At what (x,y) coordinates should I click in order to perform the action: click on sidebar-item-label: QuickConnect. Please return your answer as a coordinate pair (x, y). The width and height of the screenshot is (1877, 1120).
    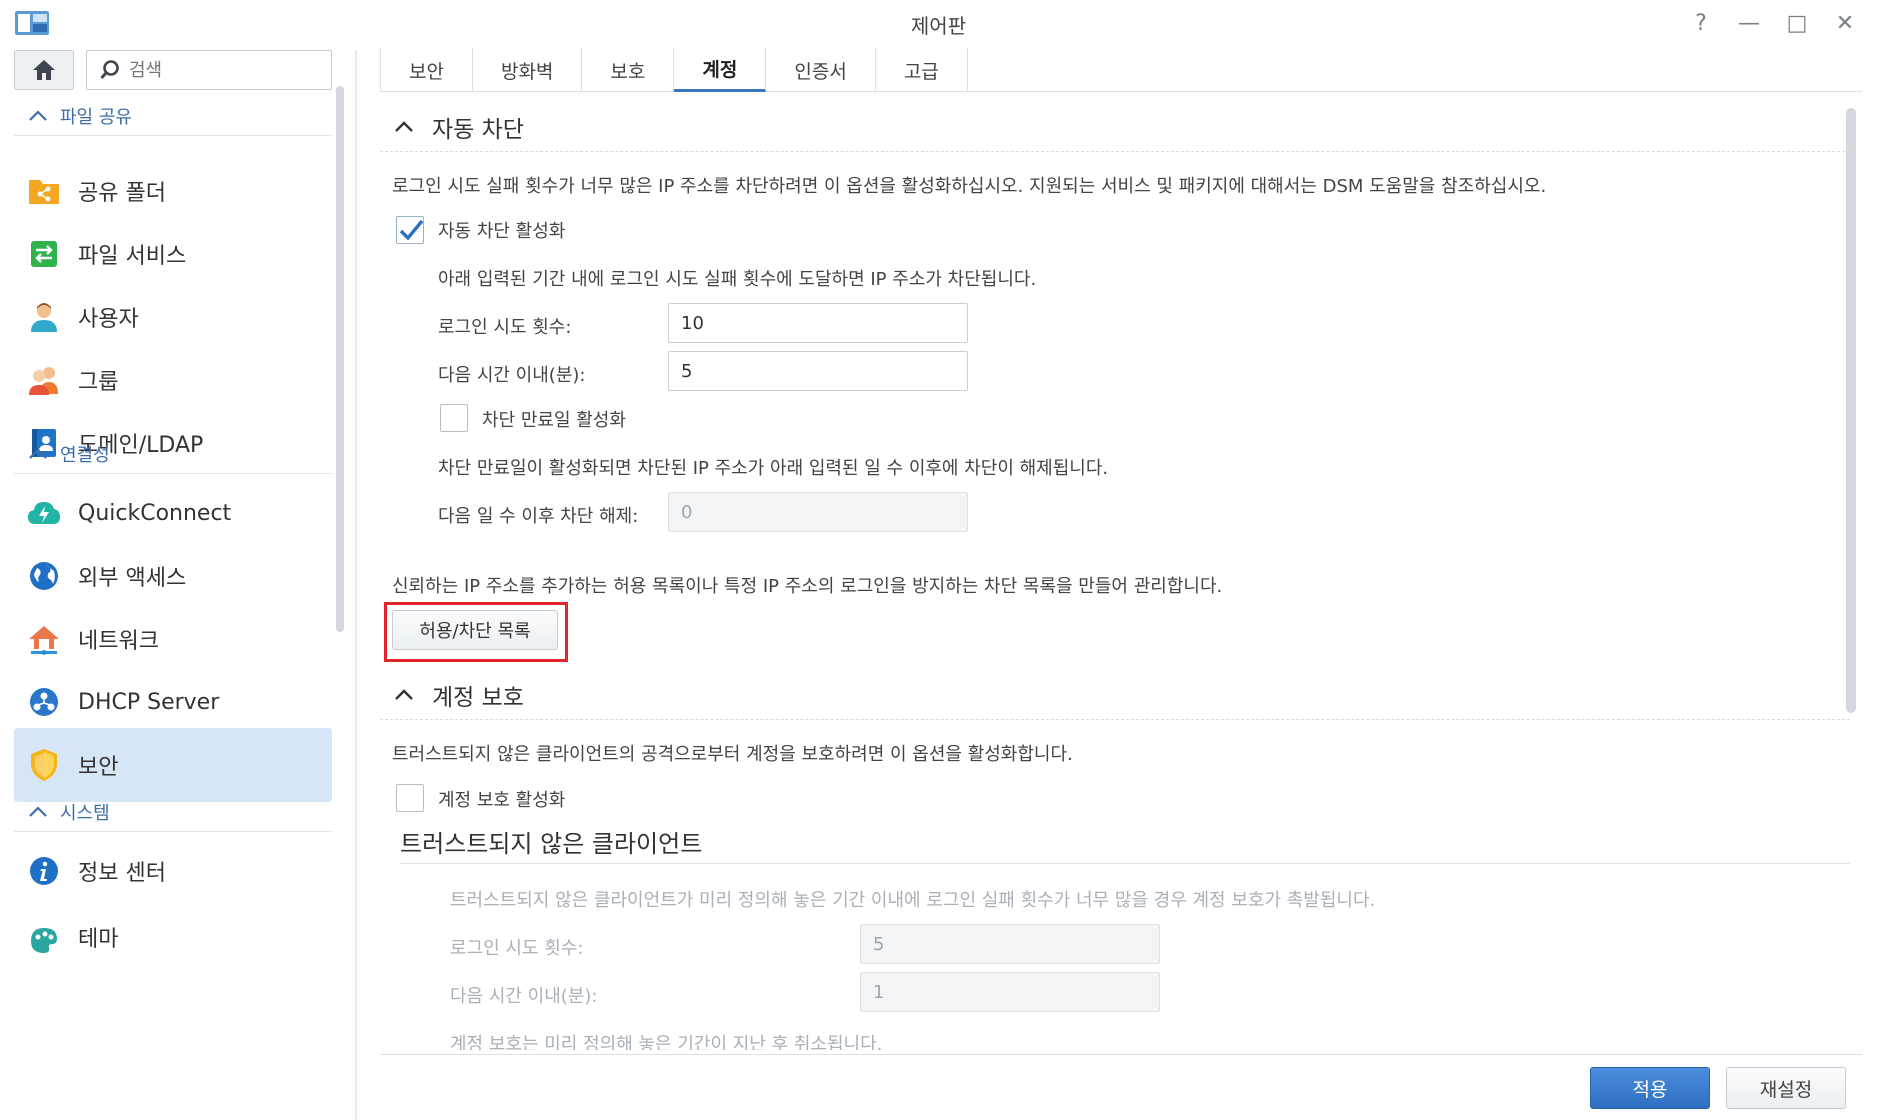
    Looking at the image, I should click on (155, 513).